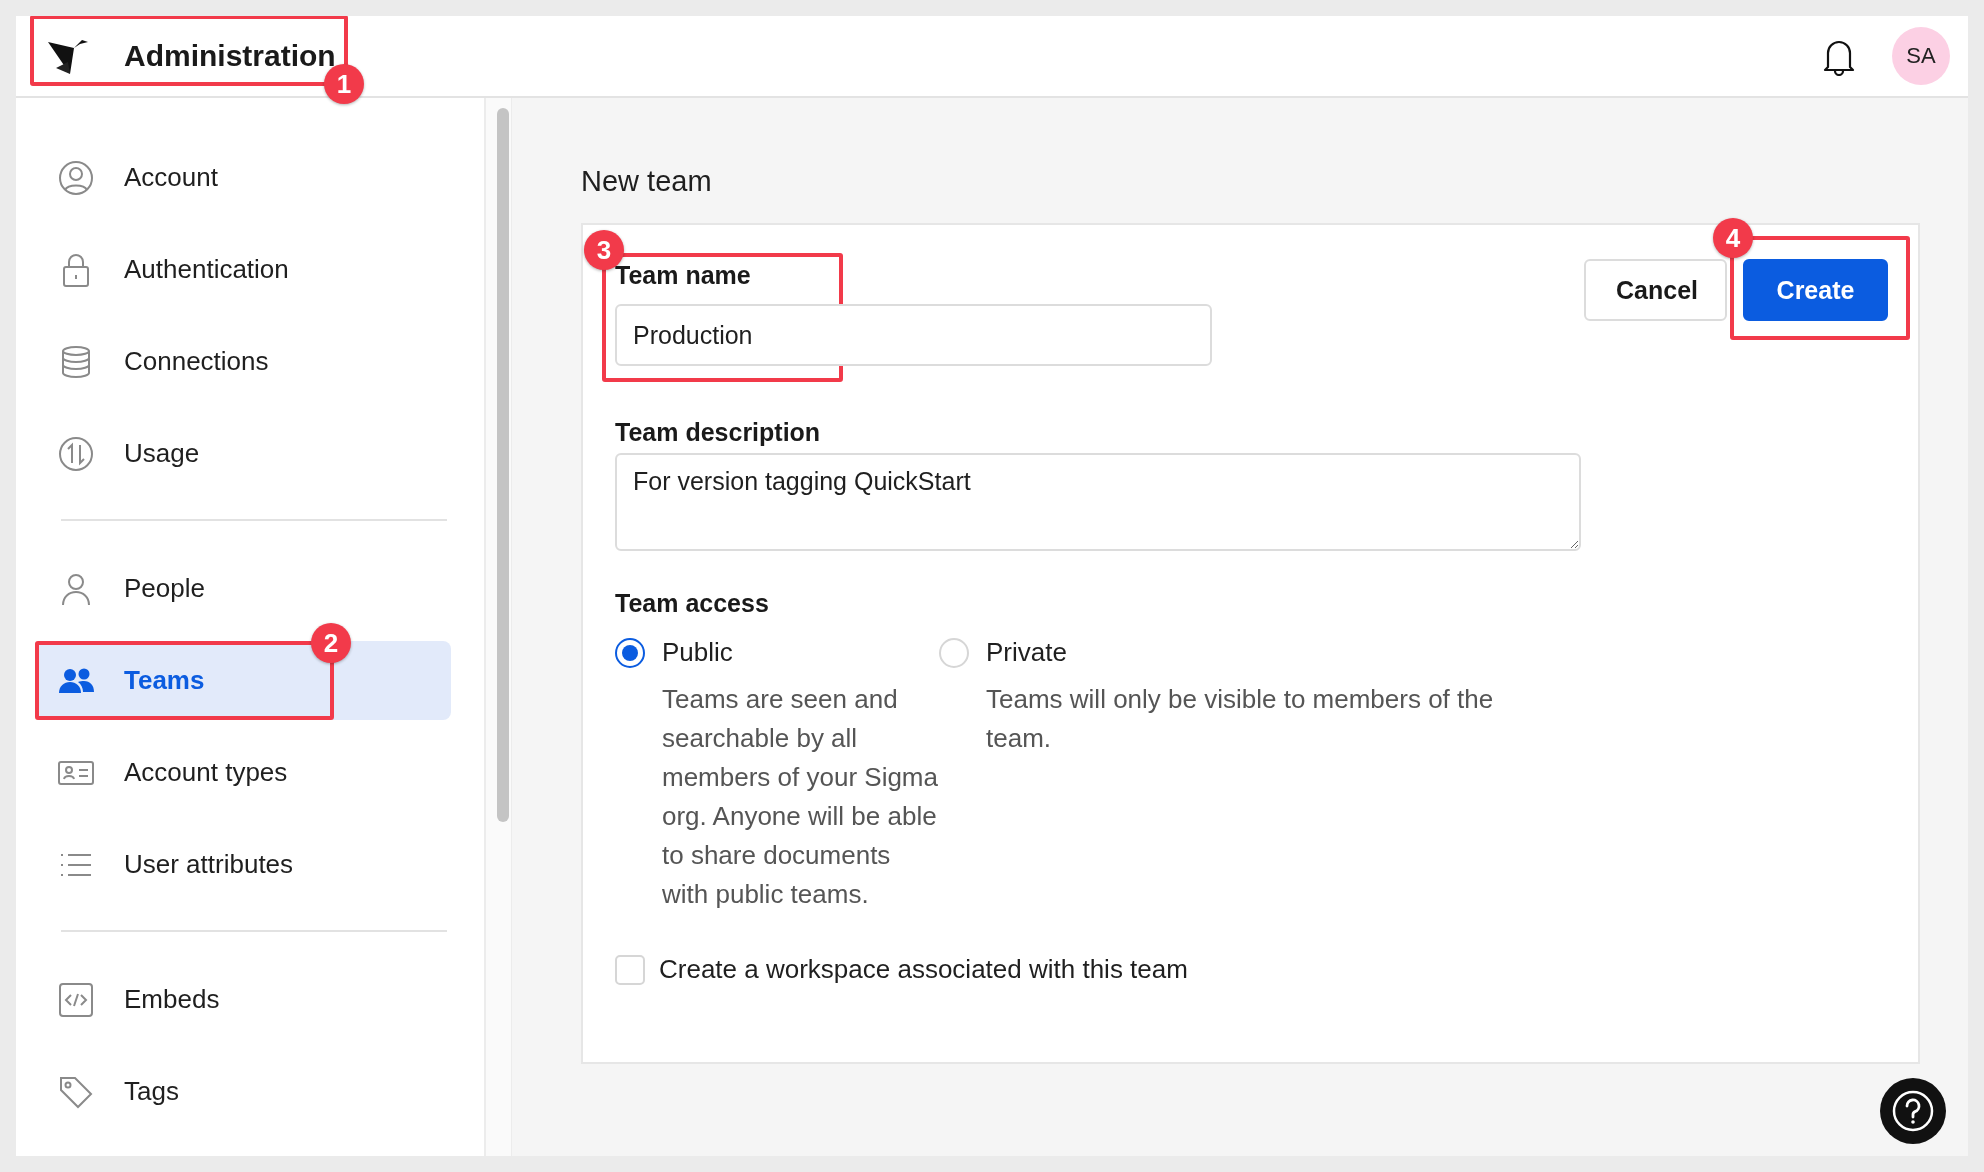 The image size is (1984, 1172). I want to click on sidebar-item: Authentication, so click(243, 269).